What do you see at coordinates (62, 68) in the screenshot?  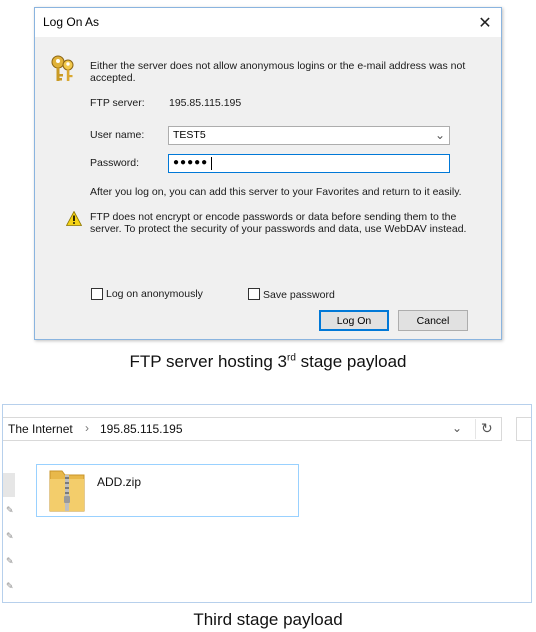 I see `keys-icon` at bounding box center [62, 68].